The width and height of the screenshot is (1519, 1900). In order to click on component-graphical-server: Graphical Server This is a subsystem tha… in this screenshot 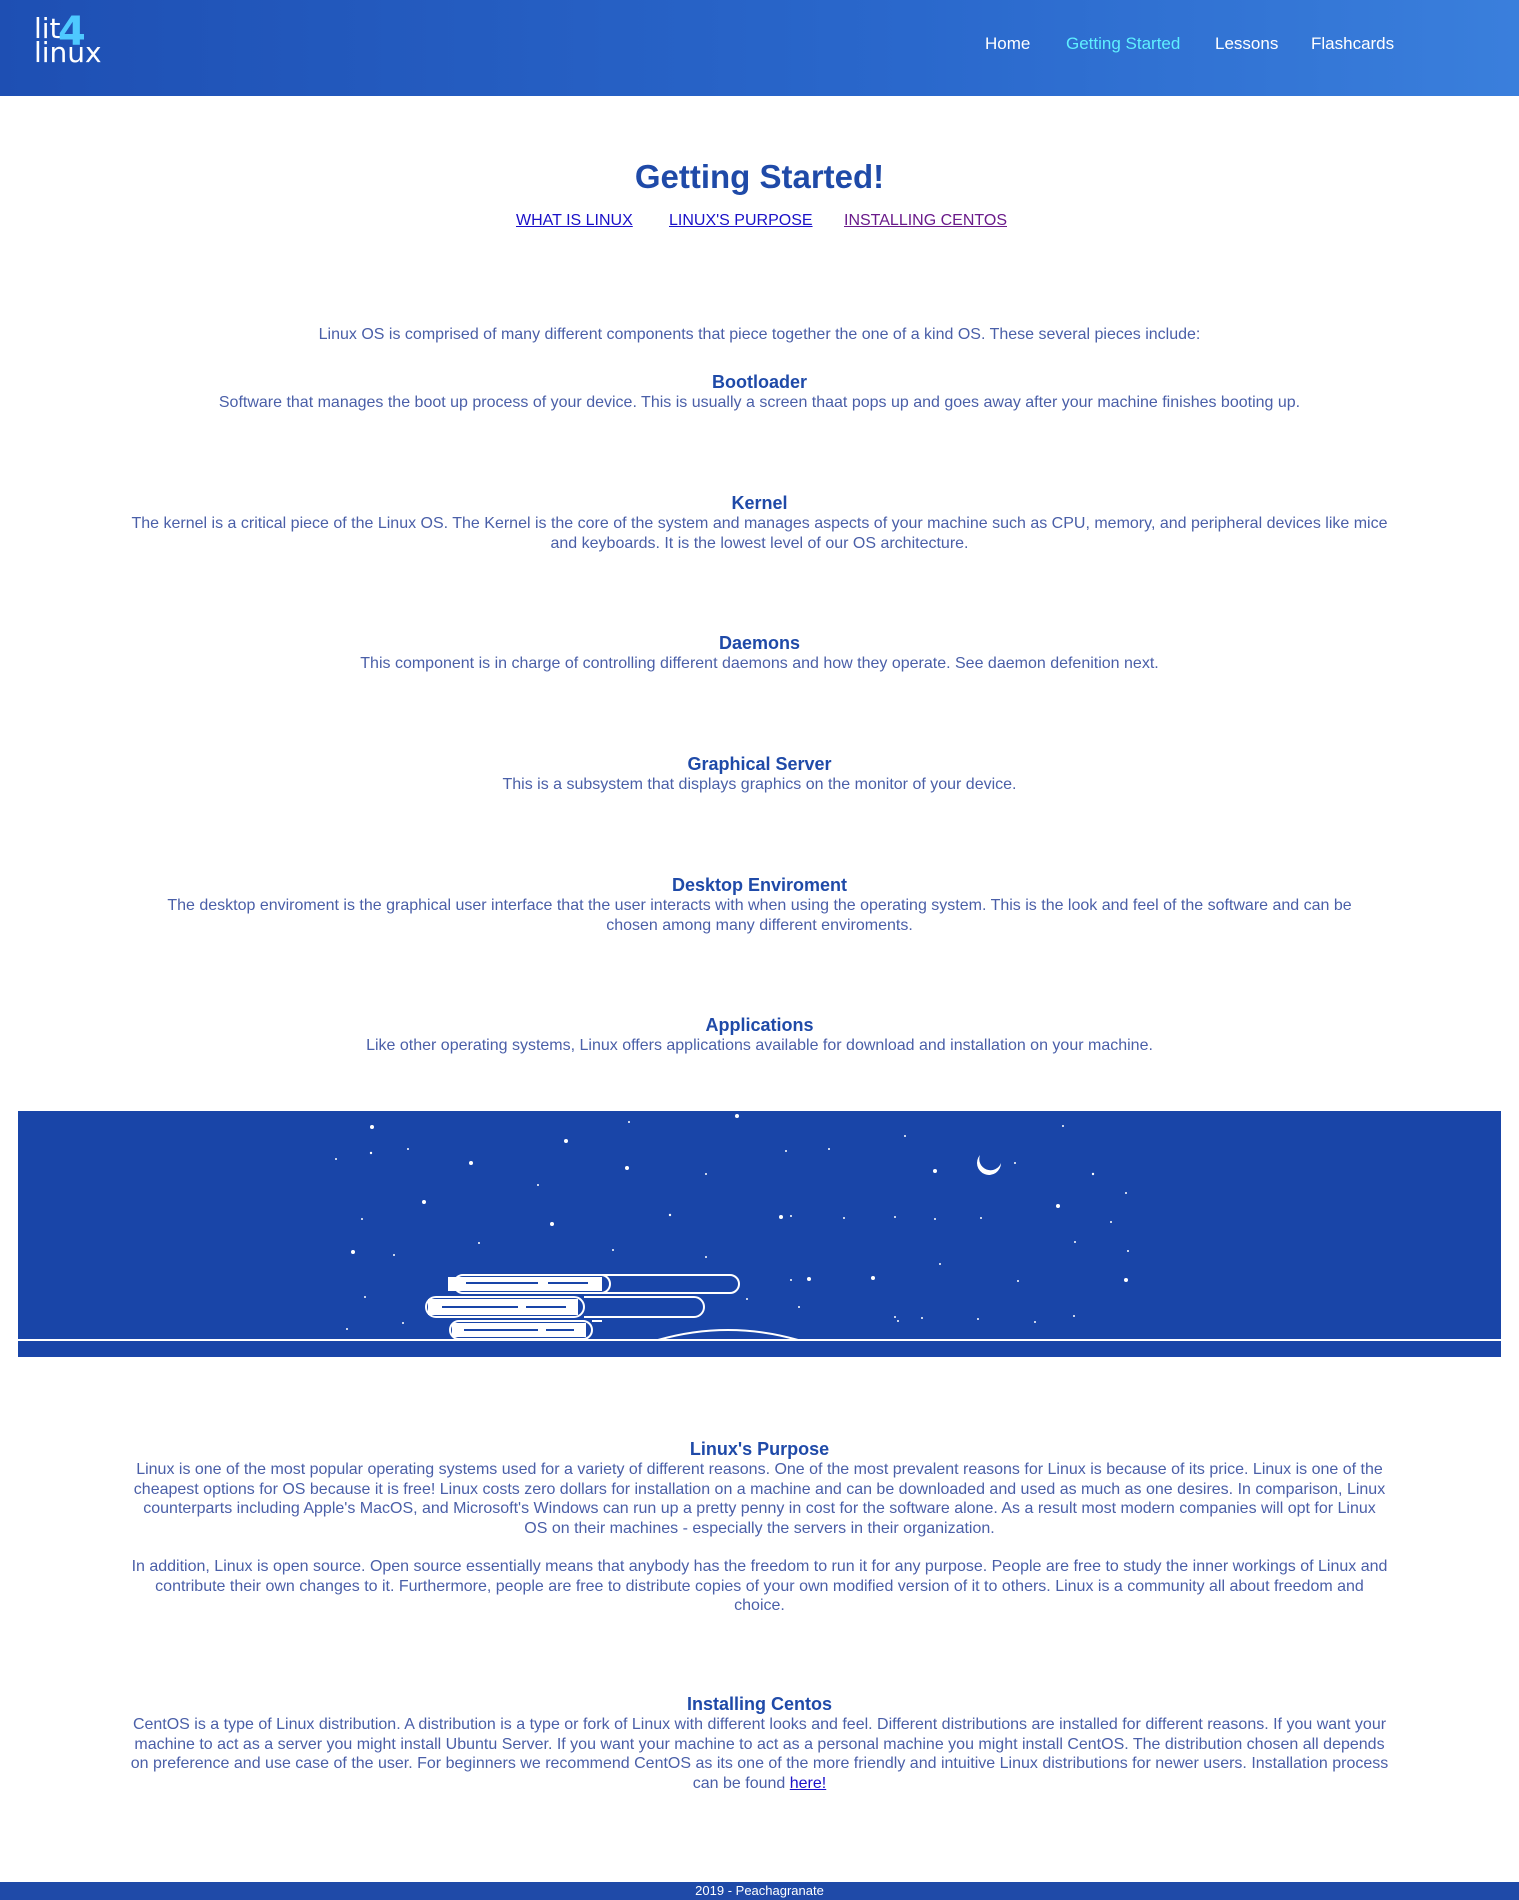, I will do `click(759, 774)`.